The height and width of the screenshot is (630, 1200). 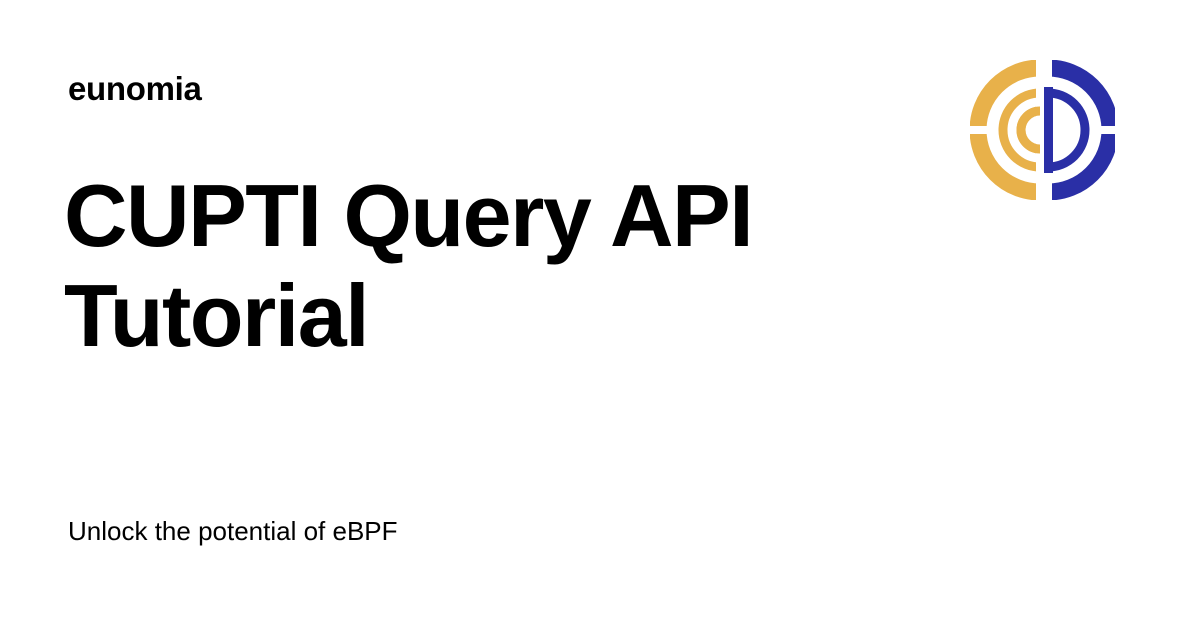 I want to click on logo-center-bar, so click(x=1048, y=130).